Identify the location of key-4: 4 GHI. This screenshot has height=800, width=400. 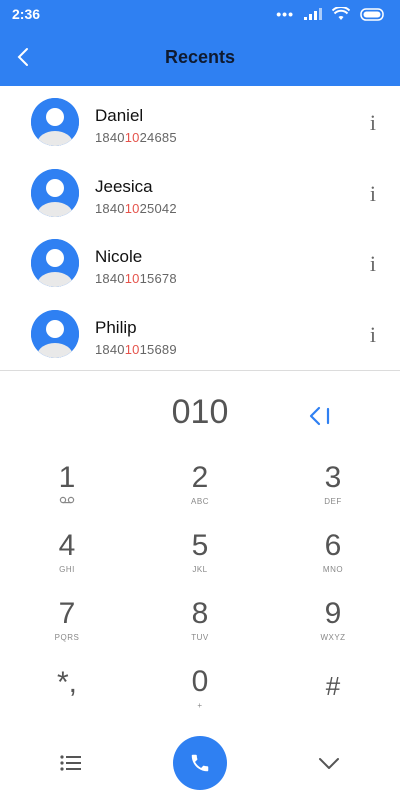
(67, 557).